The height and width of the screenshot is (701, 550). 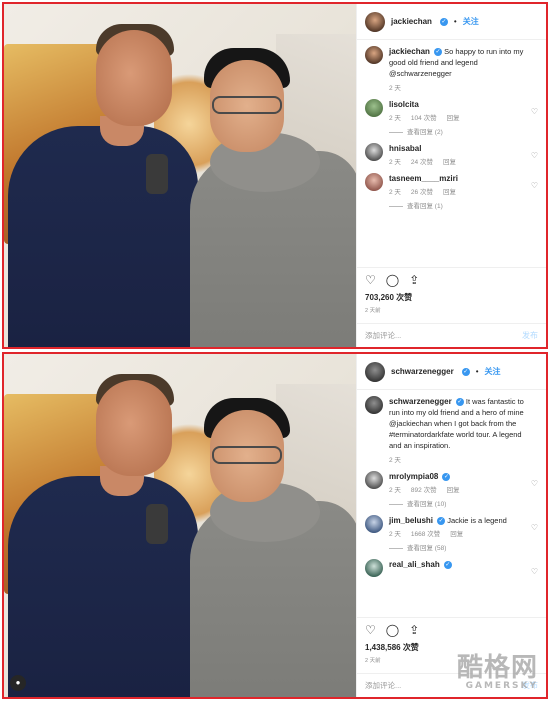 I want to click on comment-username: hnisabal, so click(x=405, y=148).